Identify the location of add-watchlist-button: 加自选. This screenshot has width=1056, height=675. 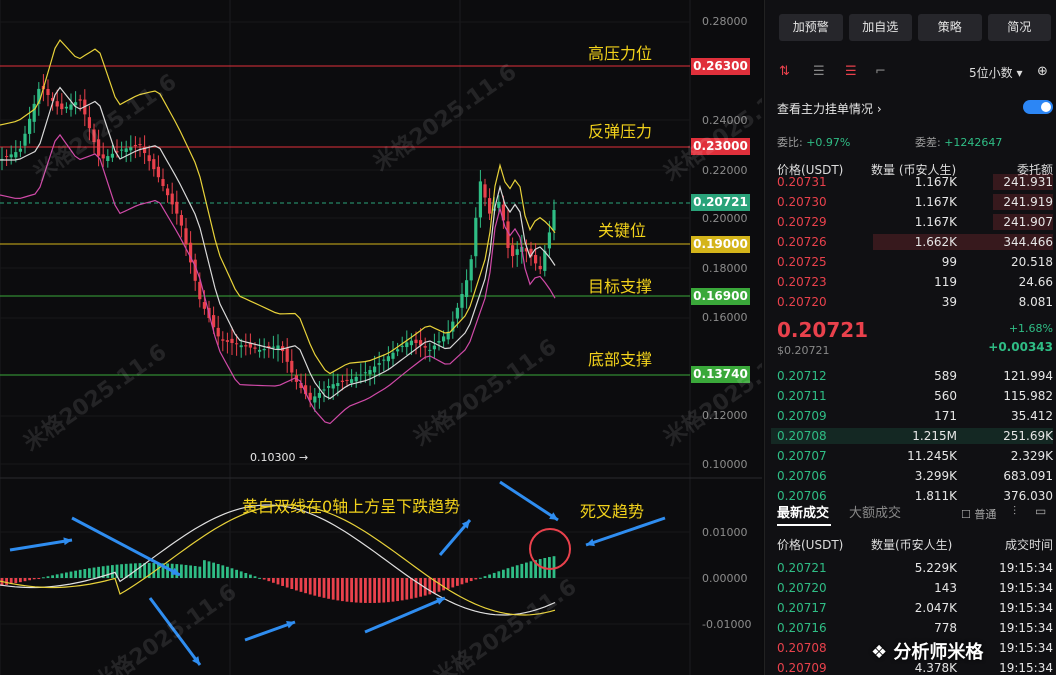
(880, 27).